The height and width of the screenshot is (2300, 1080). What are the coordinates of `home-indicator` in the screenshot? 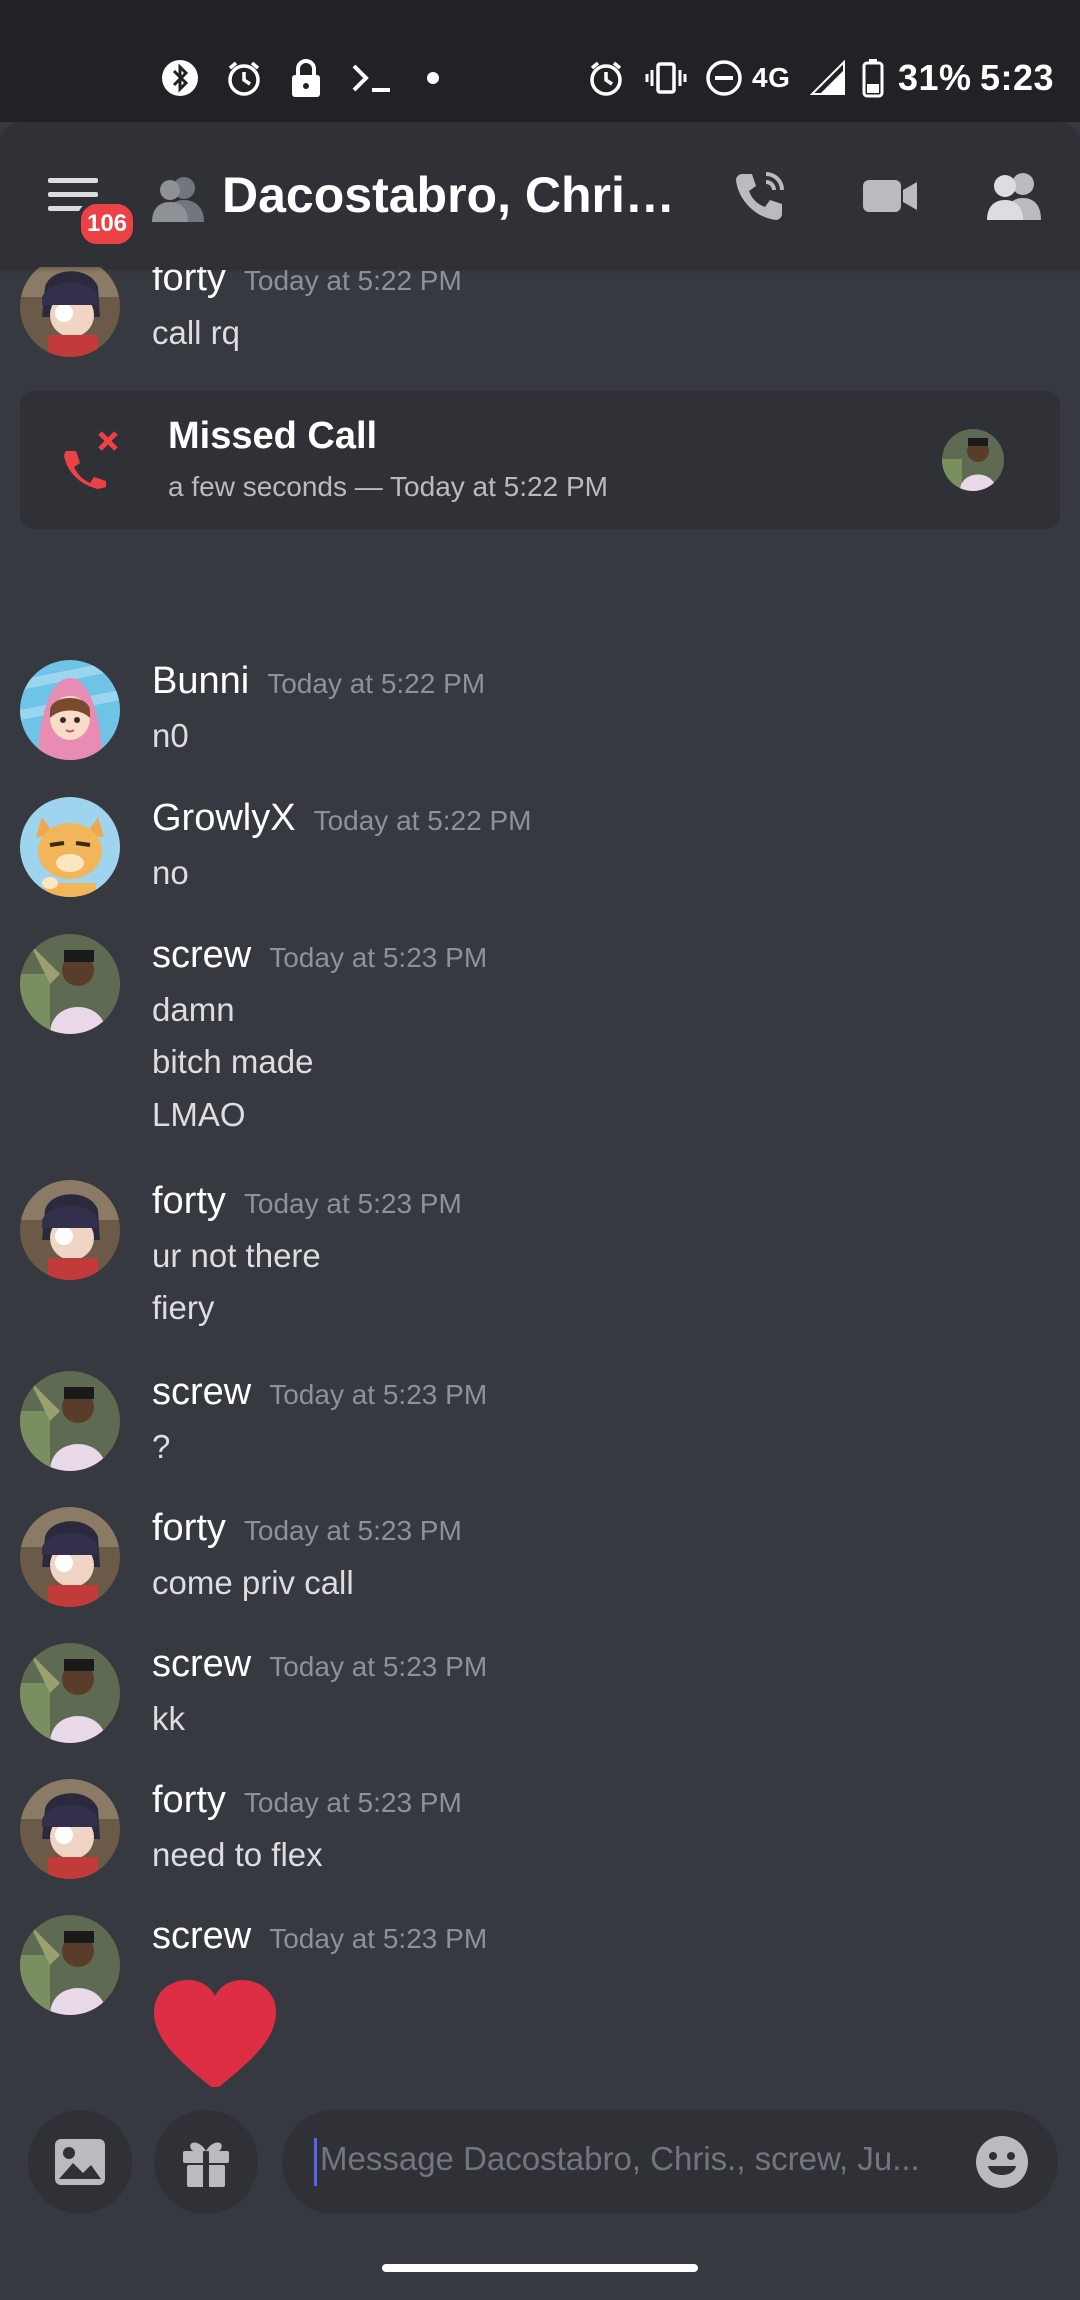 It's located at (540, 2268).